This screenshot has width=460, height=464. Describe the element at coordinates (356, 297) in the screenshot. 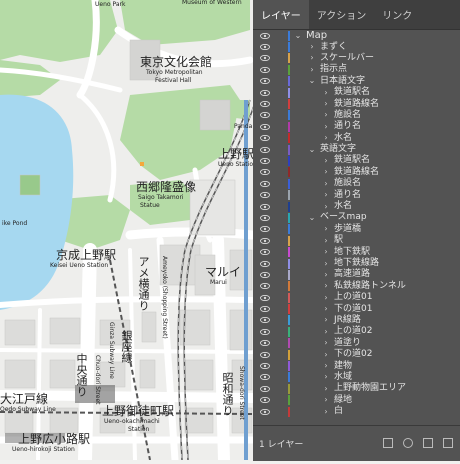

I see `layer-row: › 上の道01` at that location.